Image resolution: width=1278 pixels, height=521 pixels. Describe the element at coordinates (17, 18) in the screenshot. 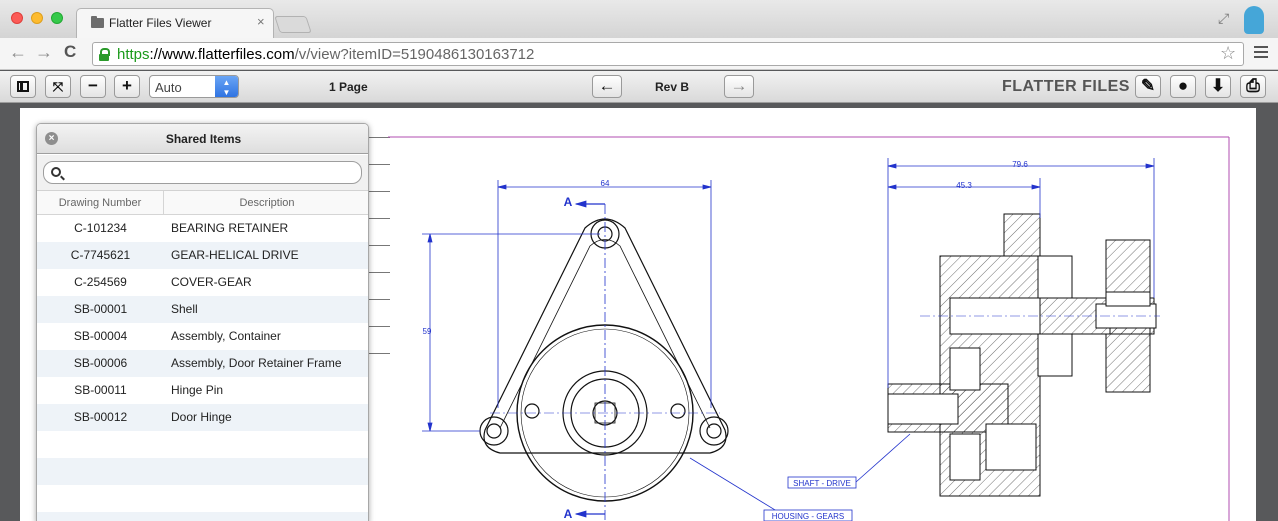

I see `window-close-button` at that location.